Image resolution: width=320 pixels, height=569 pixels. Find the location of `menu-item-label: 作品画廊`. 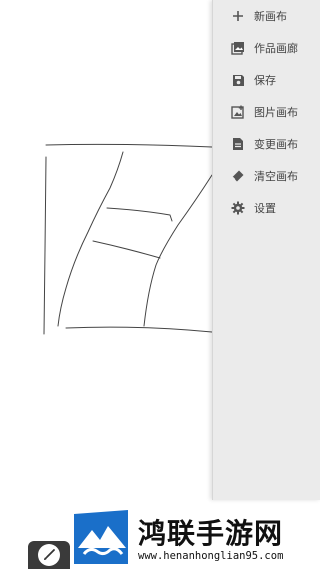

menu-item-label: 作品画廊 is located at coordinates (276, 48).